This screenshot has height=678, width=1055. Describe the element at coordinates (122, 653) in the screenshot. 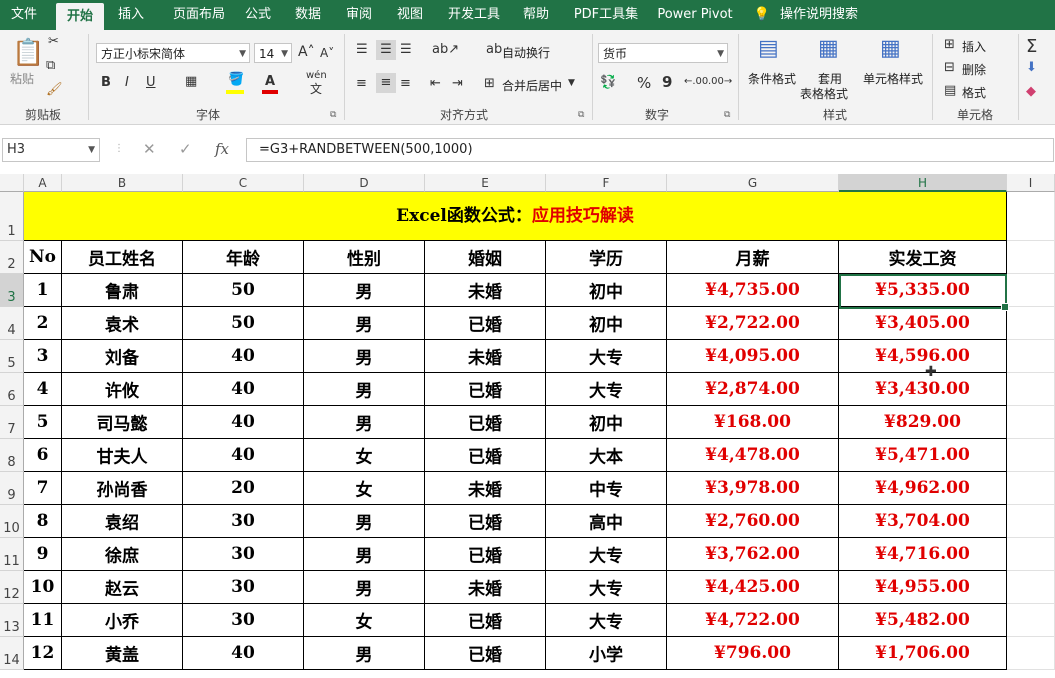

I see `table-cell: 黄盖` at that location.